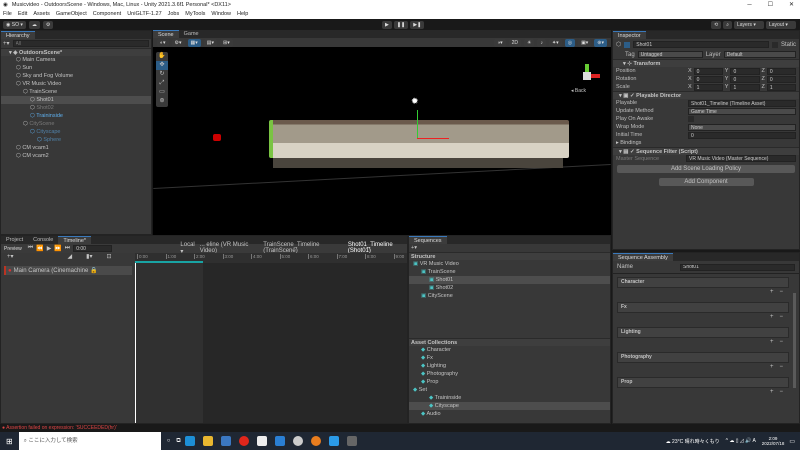 Image resolution: width=800 pixels, height=450 pixels. Describe the element at coordinates (18, 35) in the screenshot. I see `tab-hierarchy: Hierarchy` at that location.